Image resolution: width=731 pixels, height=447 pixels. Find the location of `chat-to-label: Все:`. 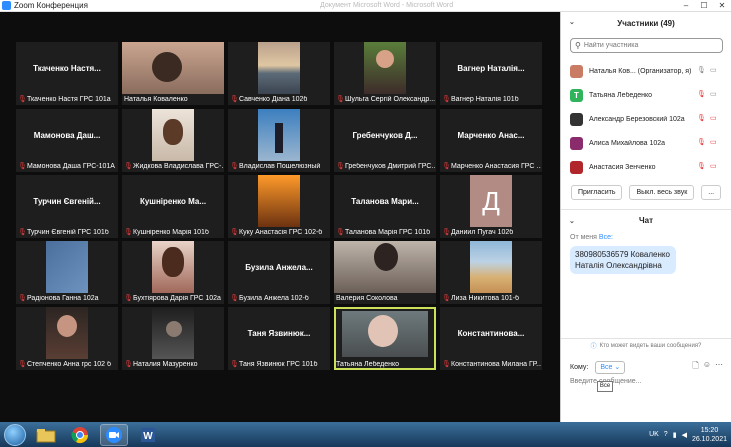

chat-to-label: Все: is located at coordinates (605, 237).